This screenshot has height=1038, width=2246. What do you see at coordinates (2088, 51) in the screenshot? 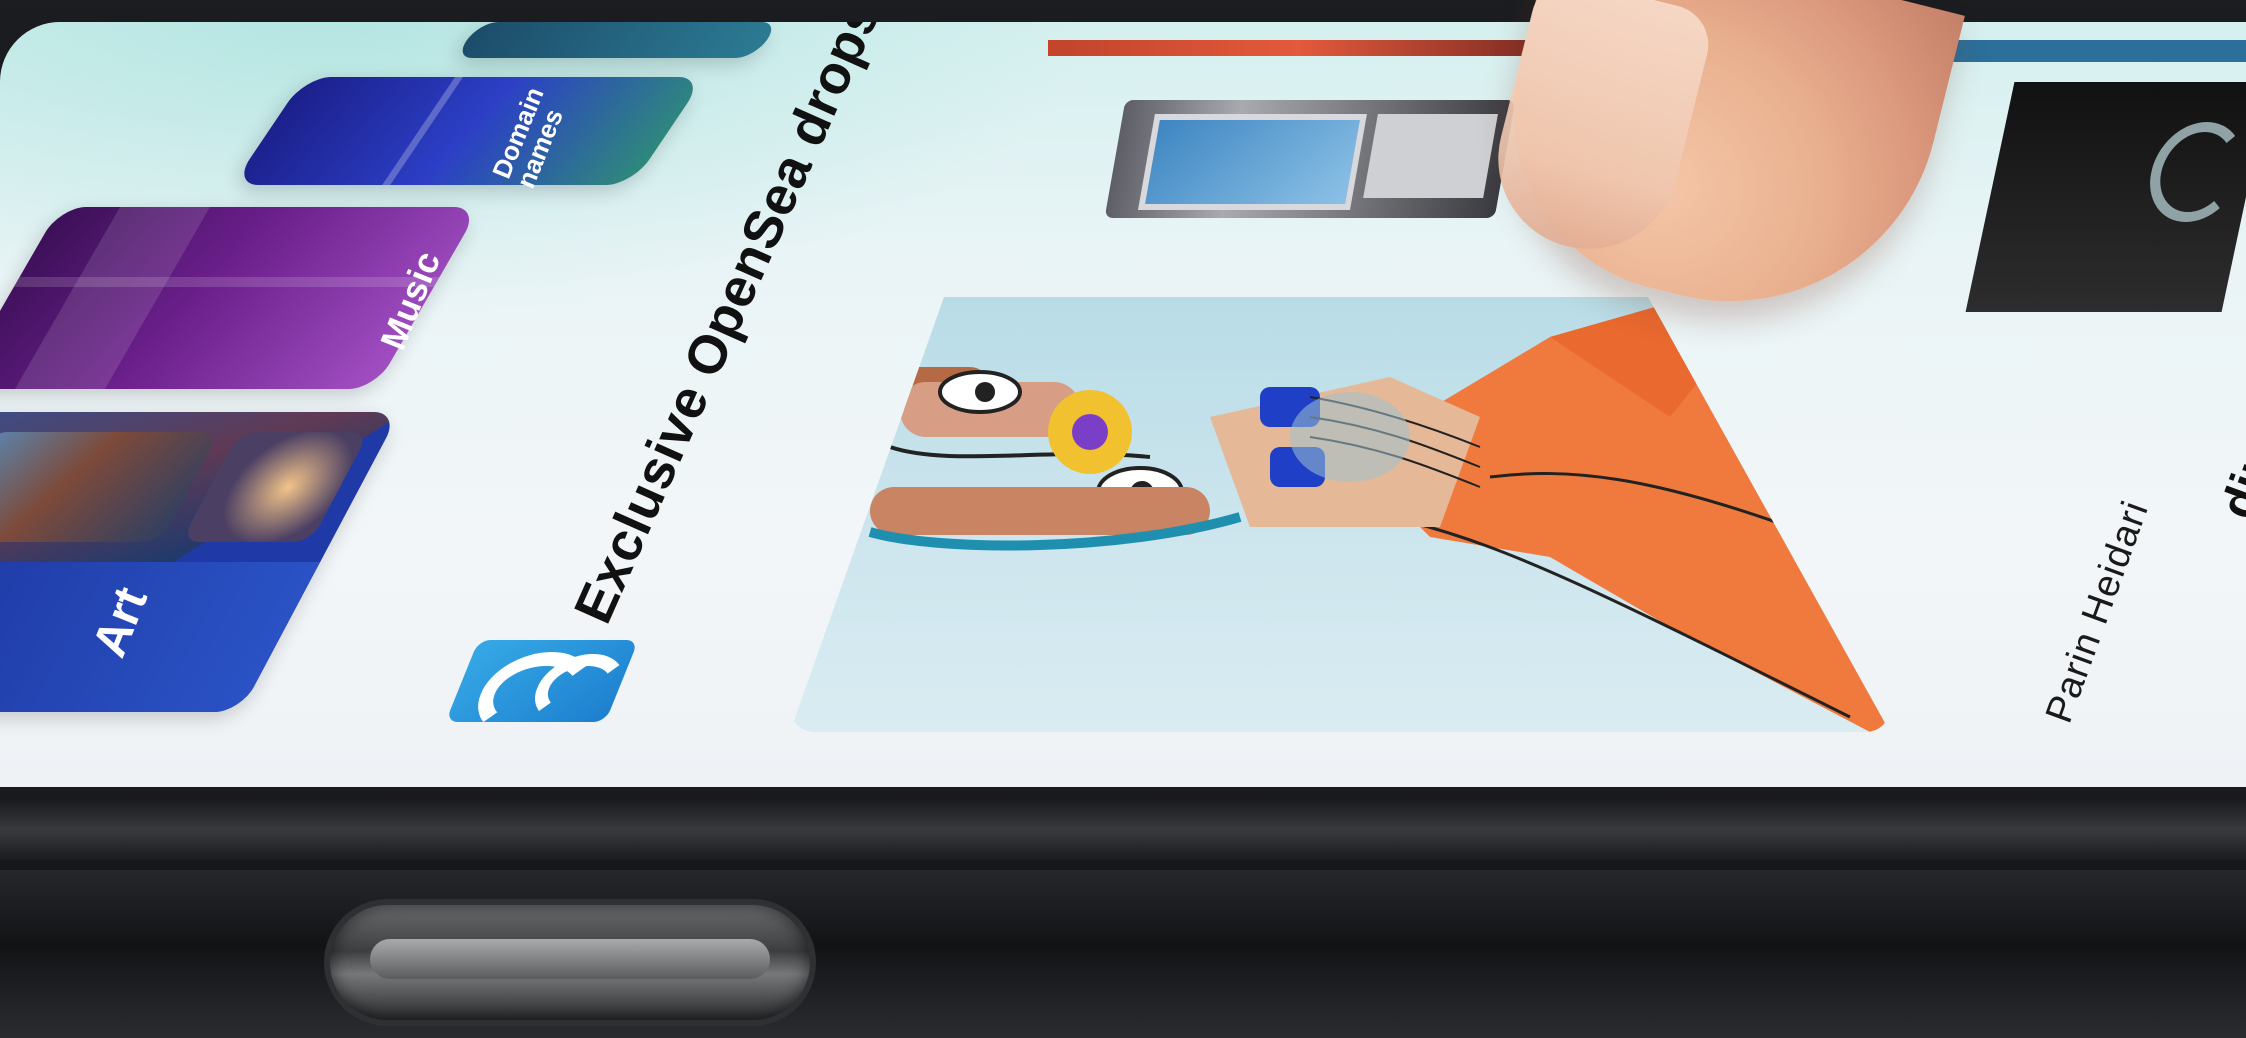
I see `top-right-thumbnail` at bounding box center [2088, 51].